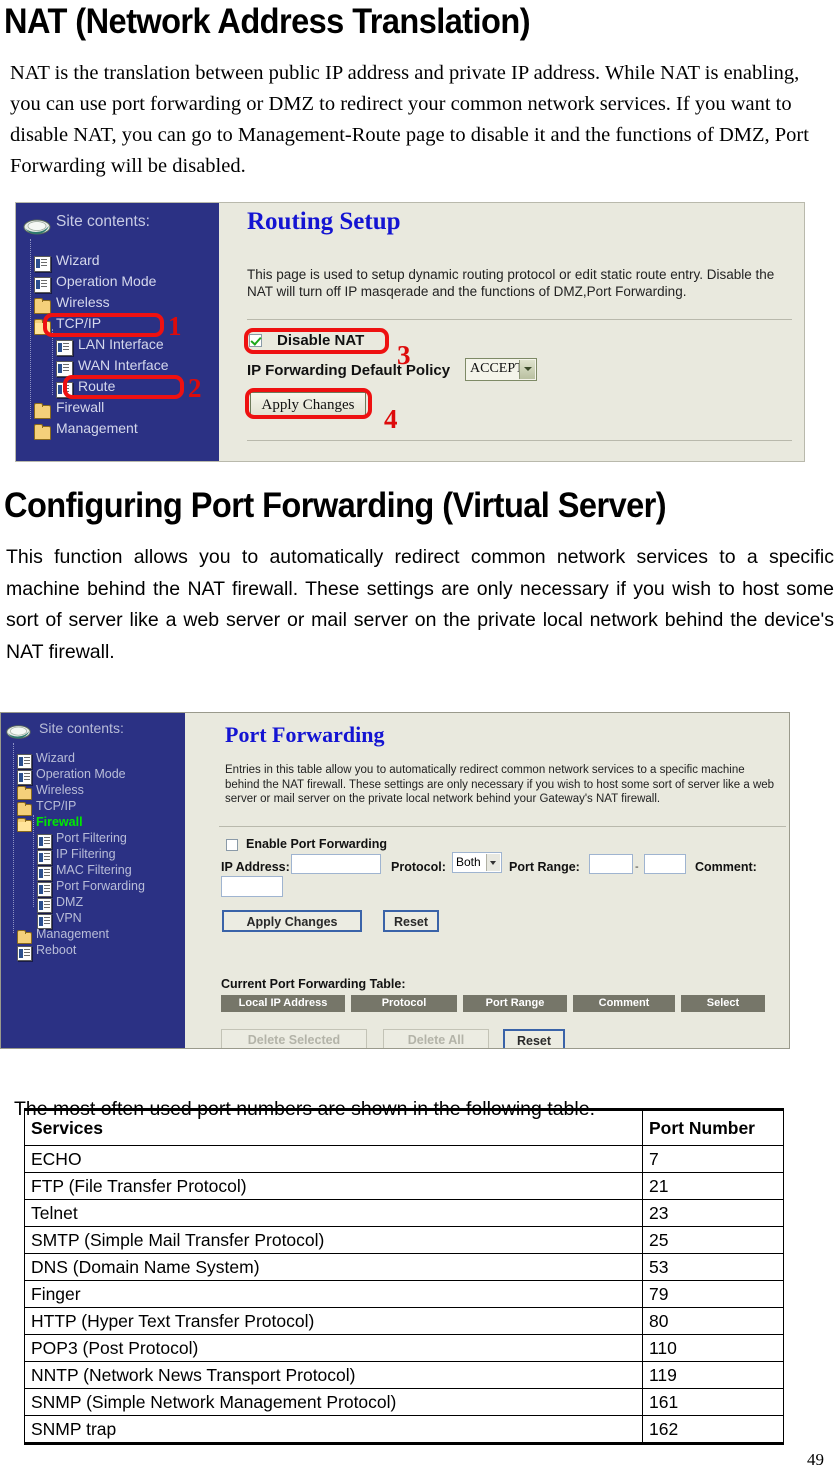 Image resolution: width=840 pixels, height=1476 pixels. I want to click on cell-service: FTP (File Transfer Protocol), so click(333, 1186).